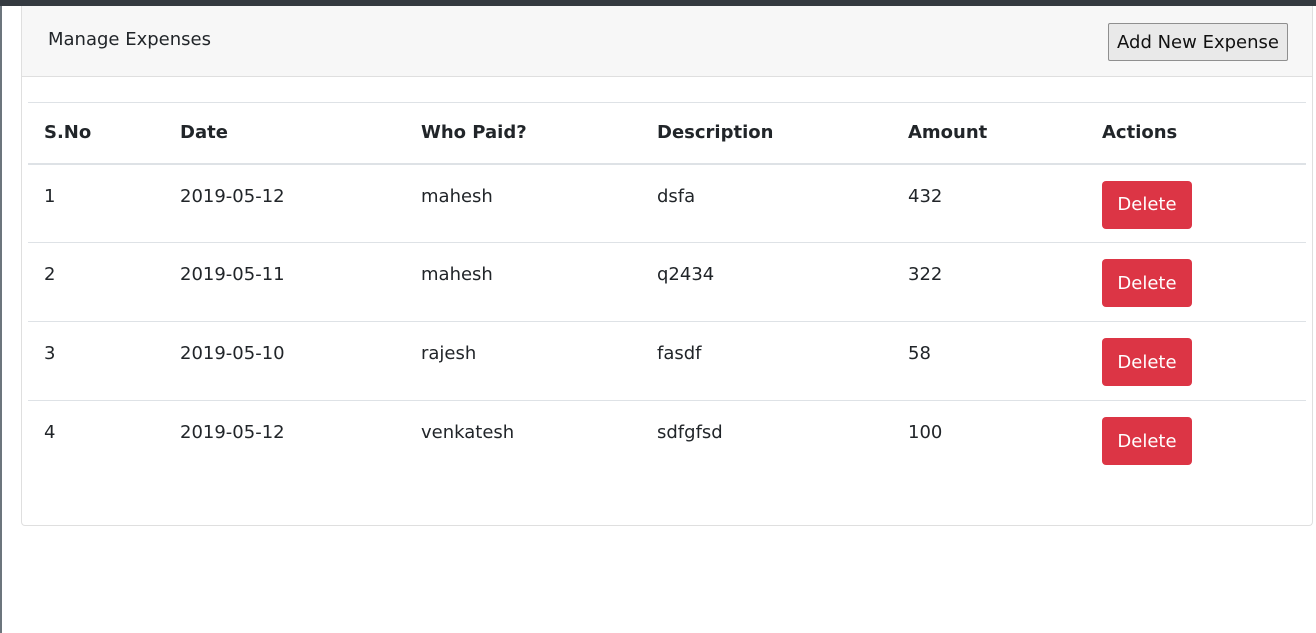 The height and width of the screenshot is (633, 1316). Describe the element at coordinates (766, 133) in the screenshot. I see `column-header-description: Description` at that location.